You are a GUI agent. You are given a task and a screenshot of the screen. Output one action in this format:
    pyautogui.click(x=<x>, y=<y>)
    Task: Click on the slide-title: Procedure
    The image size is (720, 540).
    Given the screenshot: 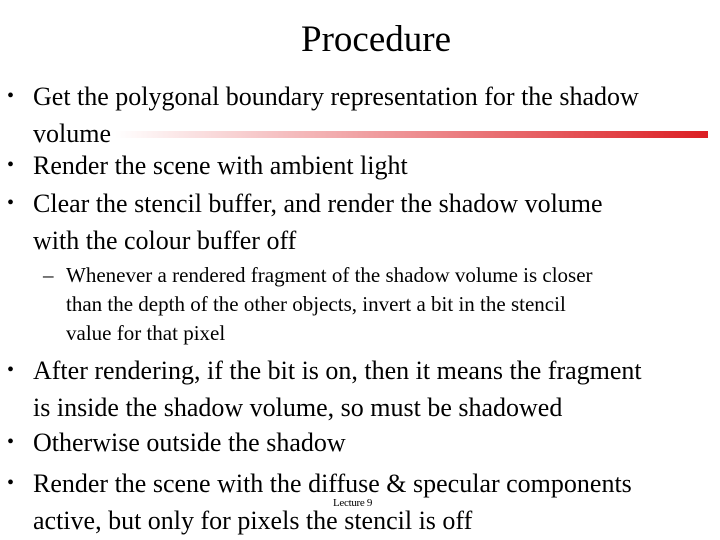 What is the action you would take?
    pyautogui.click(x=376, y=39)
    